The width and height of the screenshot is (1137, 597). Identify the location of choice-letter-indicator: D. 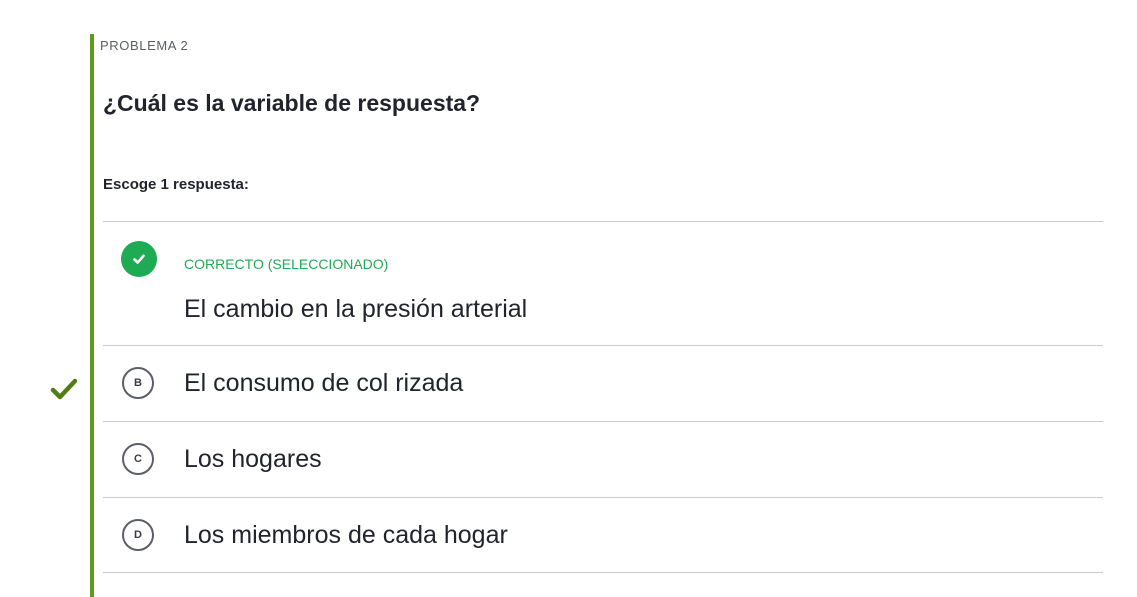
(138, 535).